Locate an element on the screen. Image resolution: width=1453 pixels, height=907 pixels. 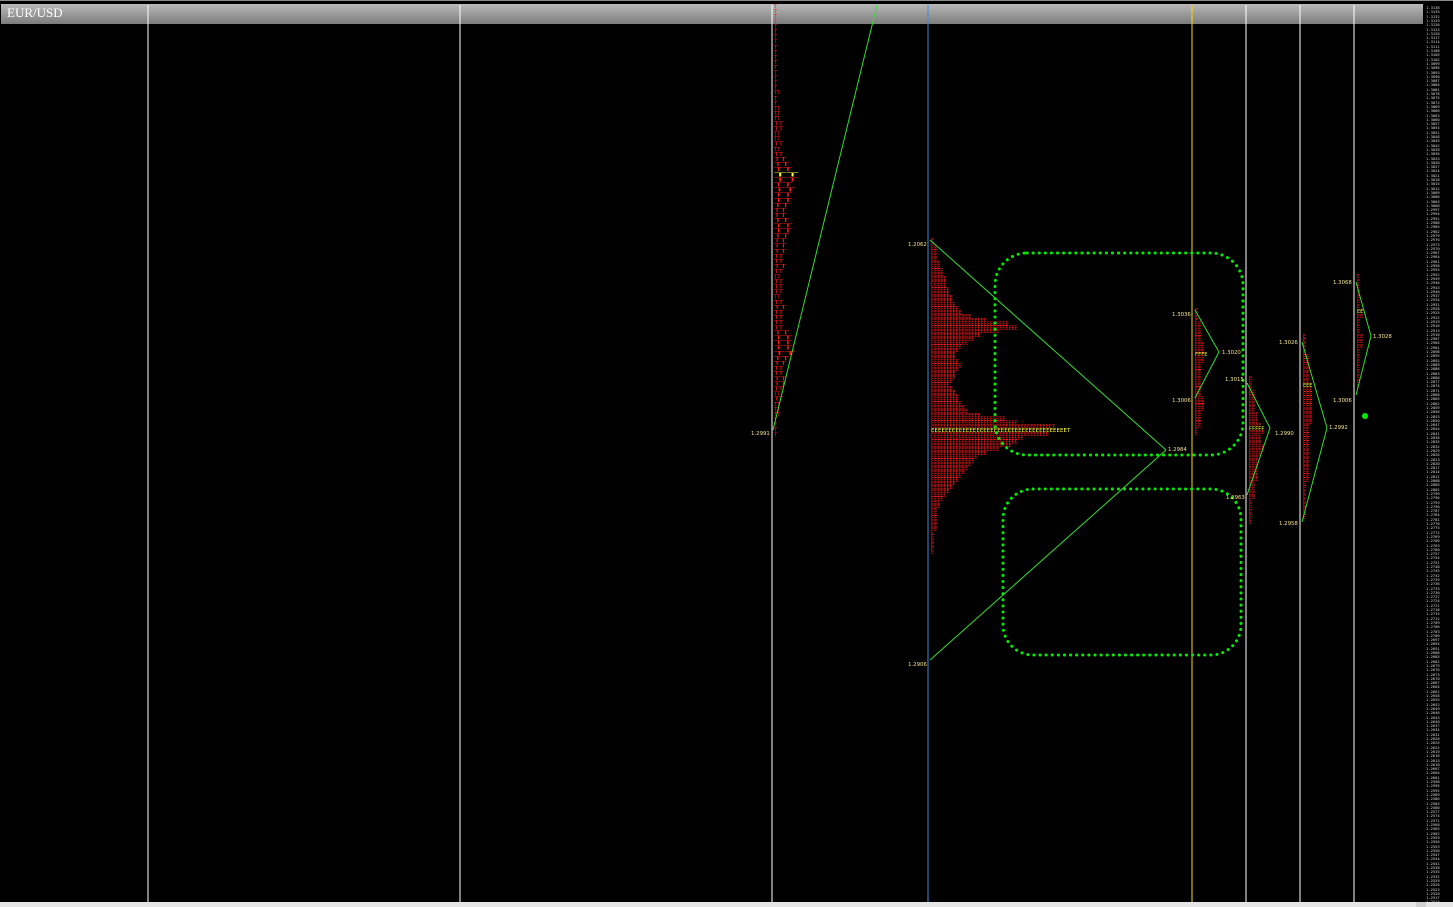
level-label: 1.2963 is located at coordinates (1235, 498).